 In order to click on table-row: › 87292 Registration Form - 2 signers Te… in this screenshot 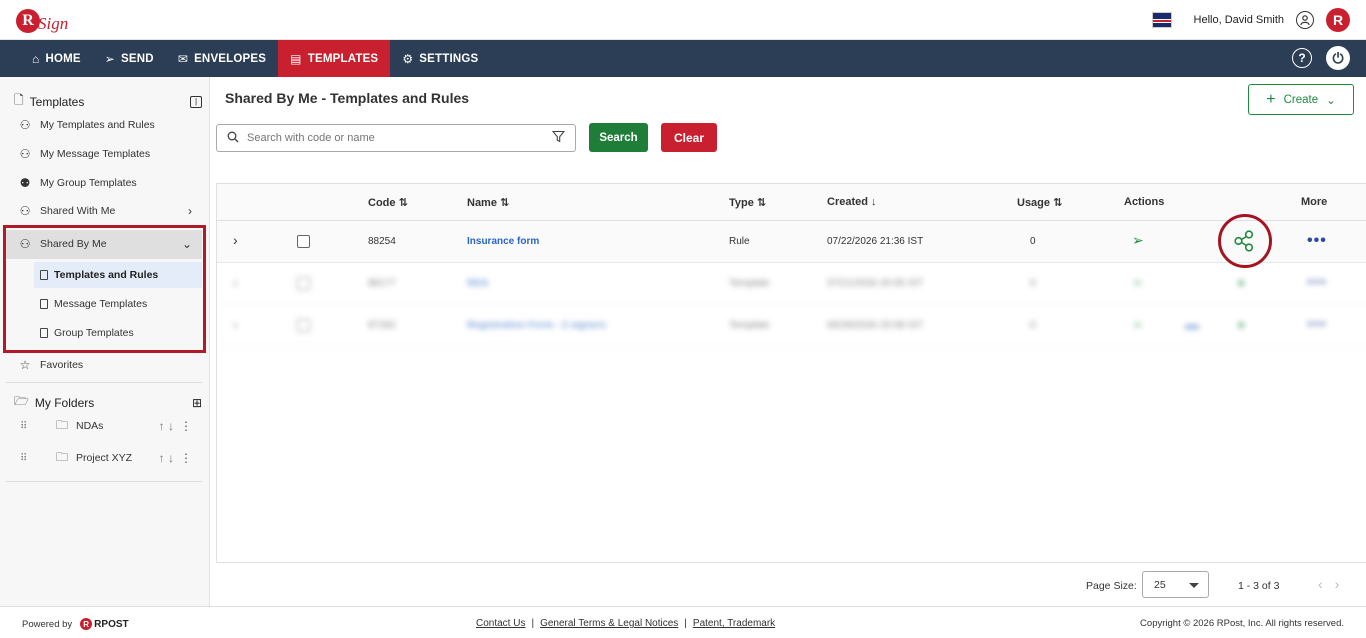, I will do `click(791, 326)`.